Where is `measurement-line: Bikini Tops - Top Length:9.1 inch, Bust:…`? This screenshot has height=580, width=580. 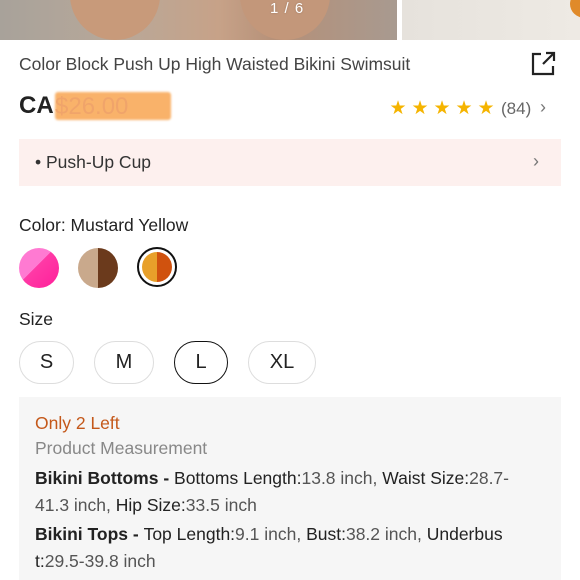 measurement-line: Bikini Tops - Top Length:9.1 inch, Bust:… is located at coordinates (269, 534).